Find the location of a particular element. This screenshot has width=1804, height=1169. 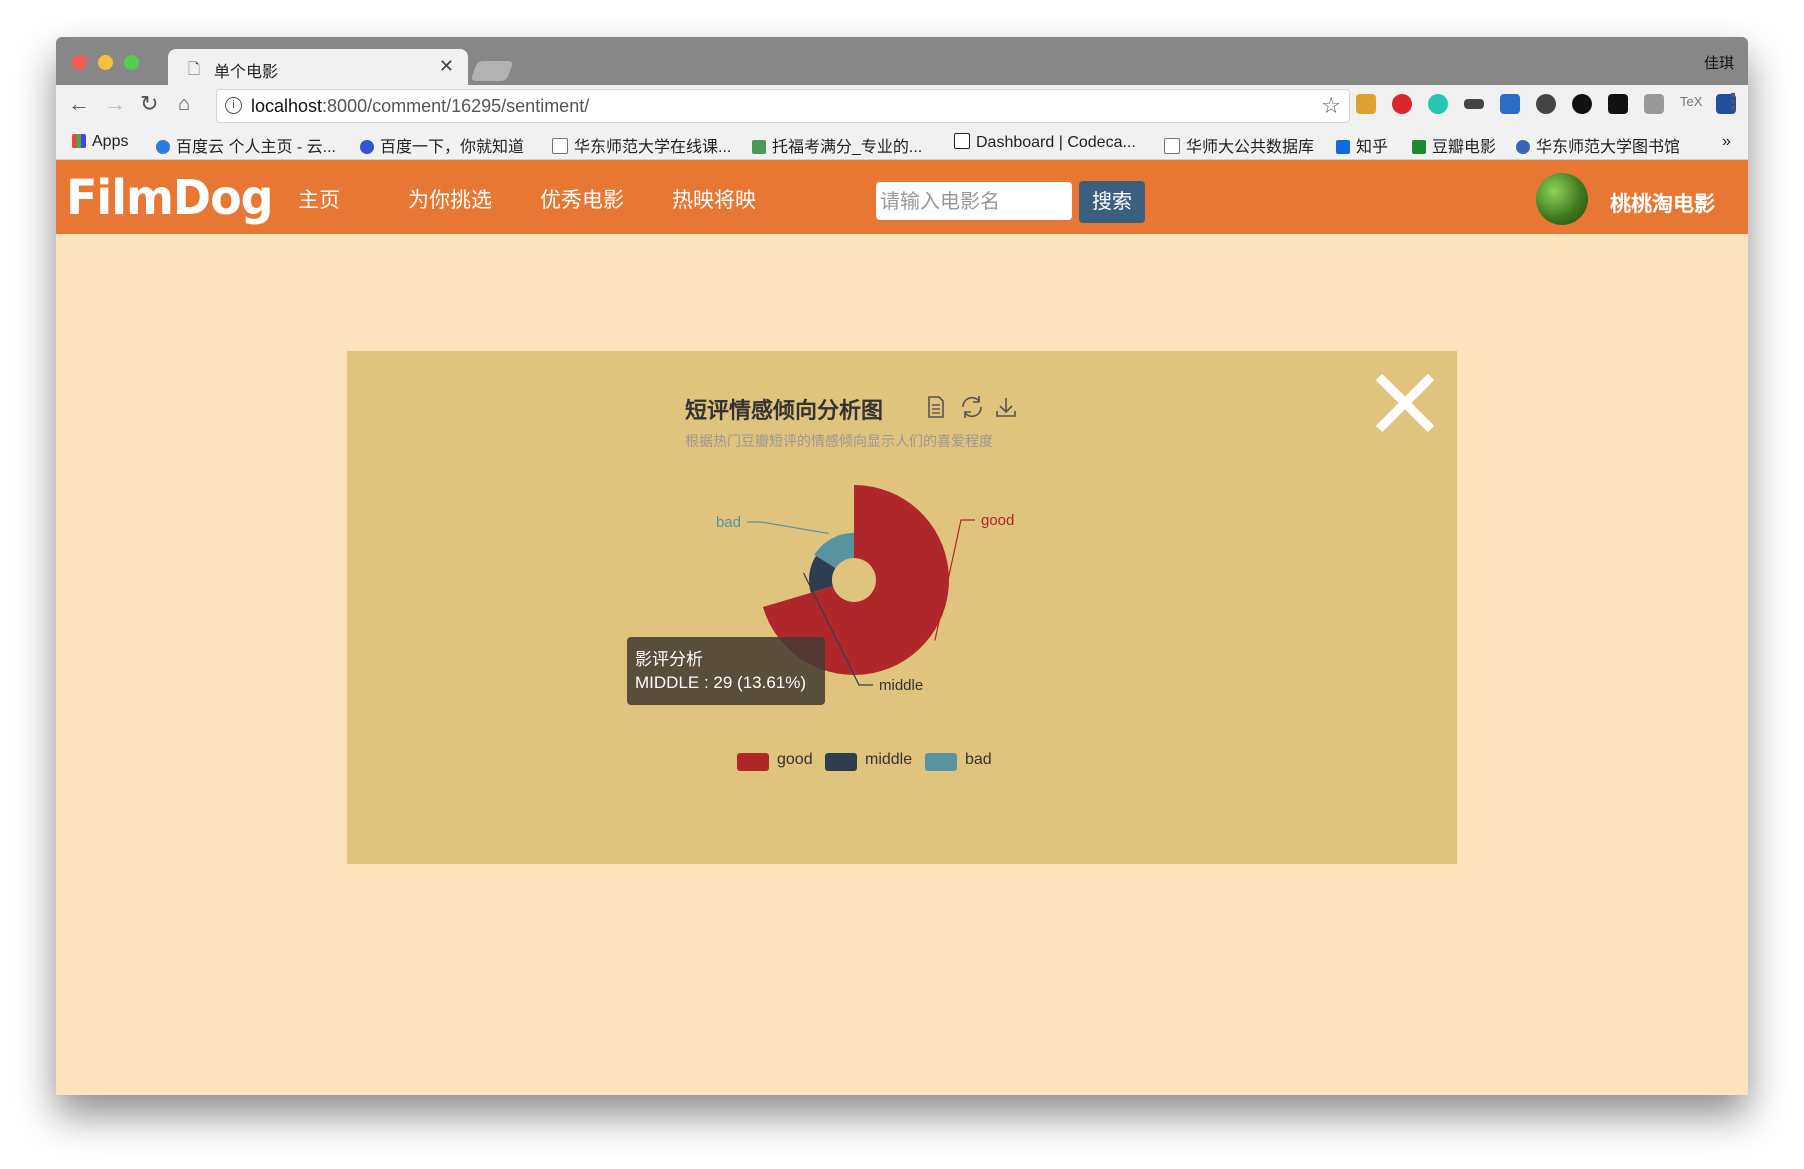

apps-icon is located at coordinates (79, 141).